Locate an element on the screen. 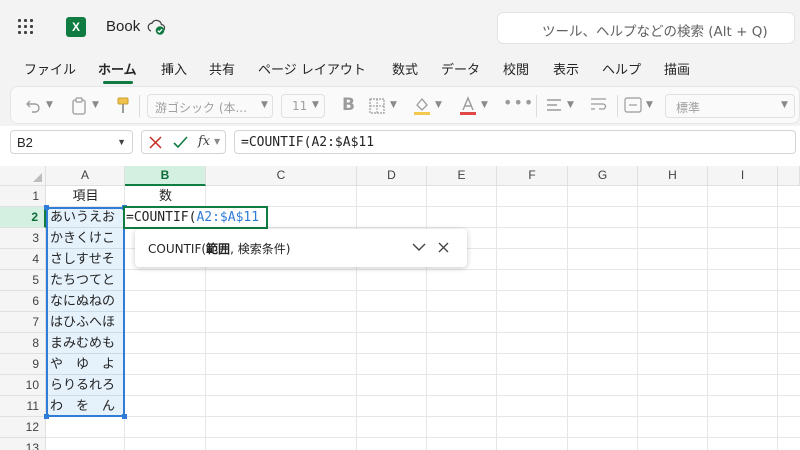 This screenshot has width=800, height=450. cell-a9: や ゆ よ is located at coordinates (86, 364).